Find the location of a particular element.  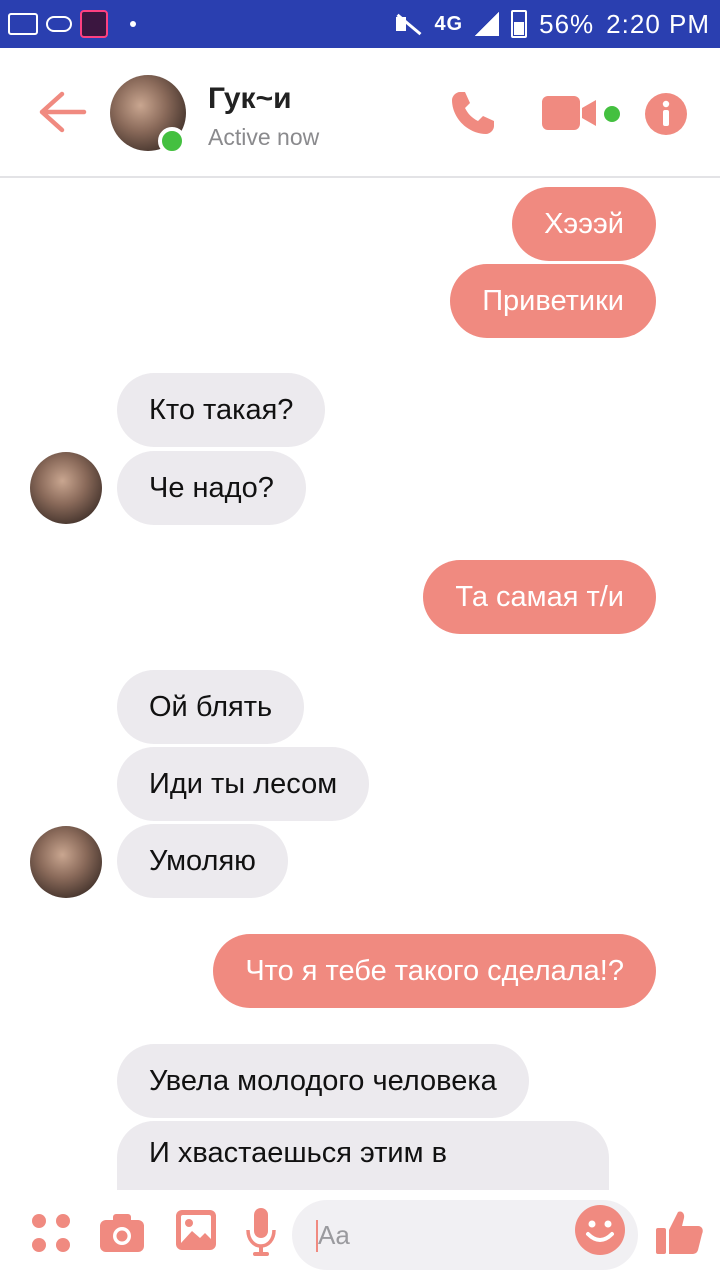

image-notification-icon is located at coordinates (23, 24).